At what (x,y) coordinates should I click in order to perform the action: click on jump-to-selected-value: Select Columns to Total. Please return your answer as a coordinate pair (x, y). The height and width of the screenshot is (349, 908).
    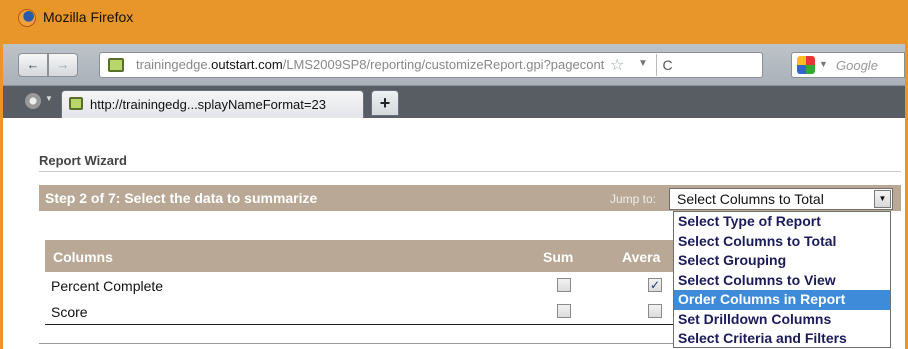
    Looking at the image, I should click on (750, 199).